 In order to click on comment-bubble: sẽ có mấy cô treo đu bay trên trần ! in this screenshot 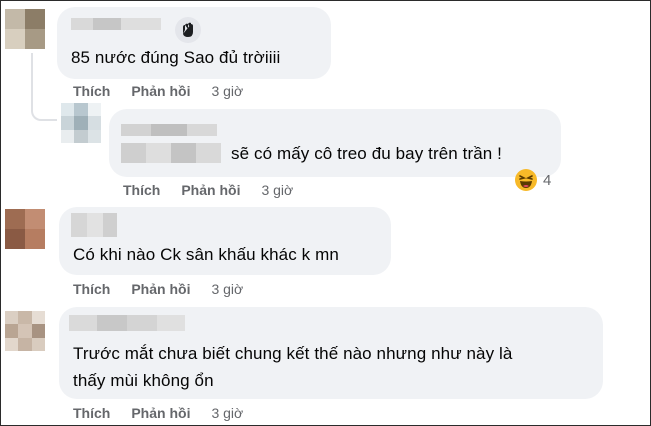, I will do `click(335, 143)`.